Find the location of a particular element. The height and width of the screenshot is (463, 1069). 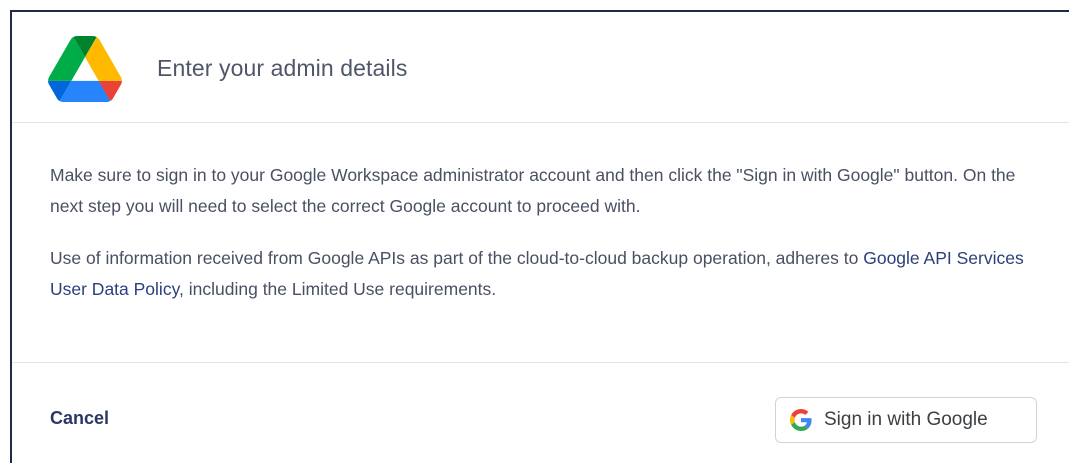

cancel-button: Cancel is located at coordinates (79, 418).